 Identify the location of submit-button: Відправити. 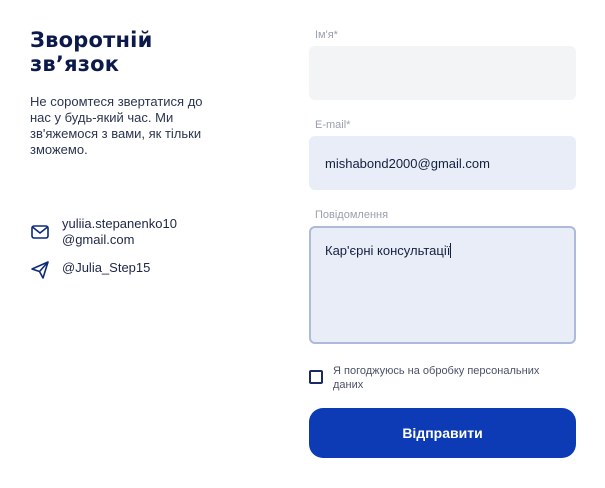
(442, 433).